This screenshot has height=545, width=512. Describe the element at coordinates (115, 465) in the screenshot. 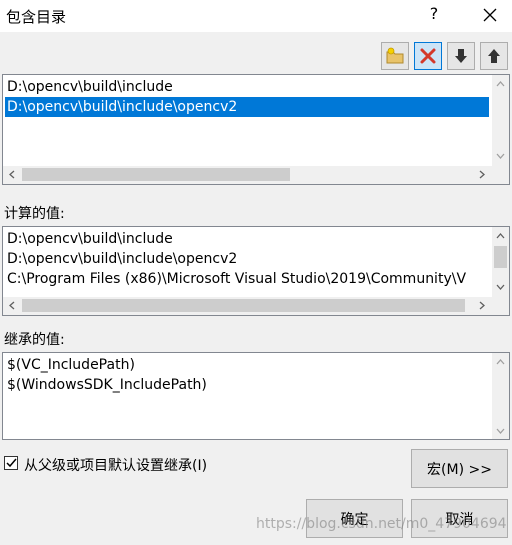

I see `inherit-checkbox-label: 从父级或项目默认设置继承(I)` at that location.